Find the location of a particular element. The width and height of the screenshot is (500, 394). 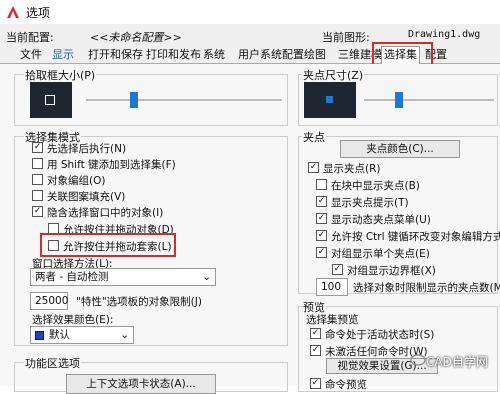

grip-limit-value: 100 is located at coordinates (331, 287).